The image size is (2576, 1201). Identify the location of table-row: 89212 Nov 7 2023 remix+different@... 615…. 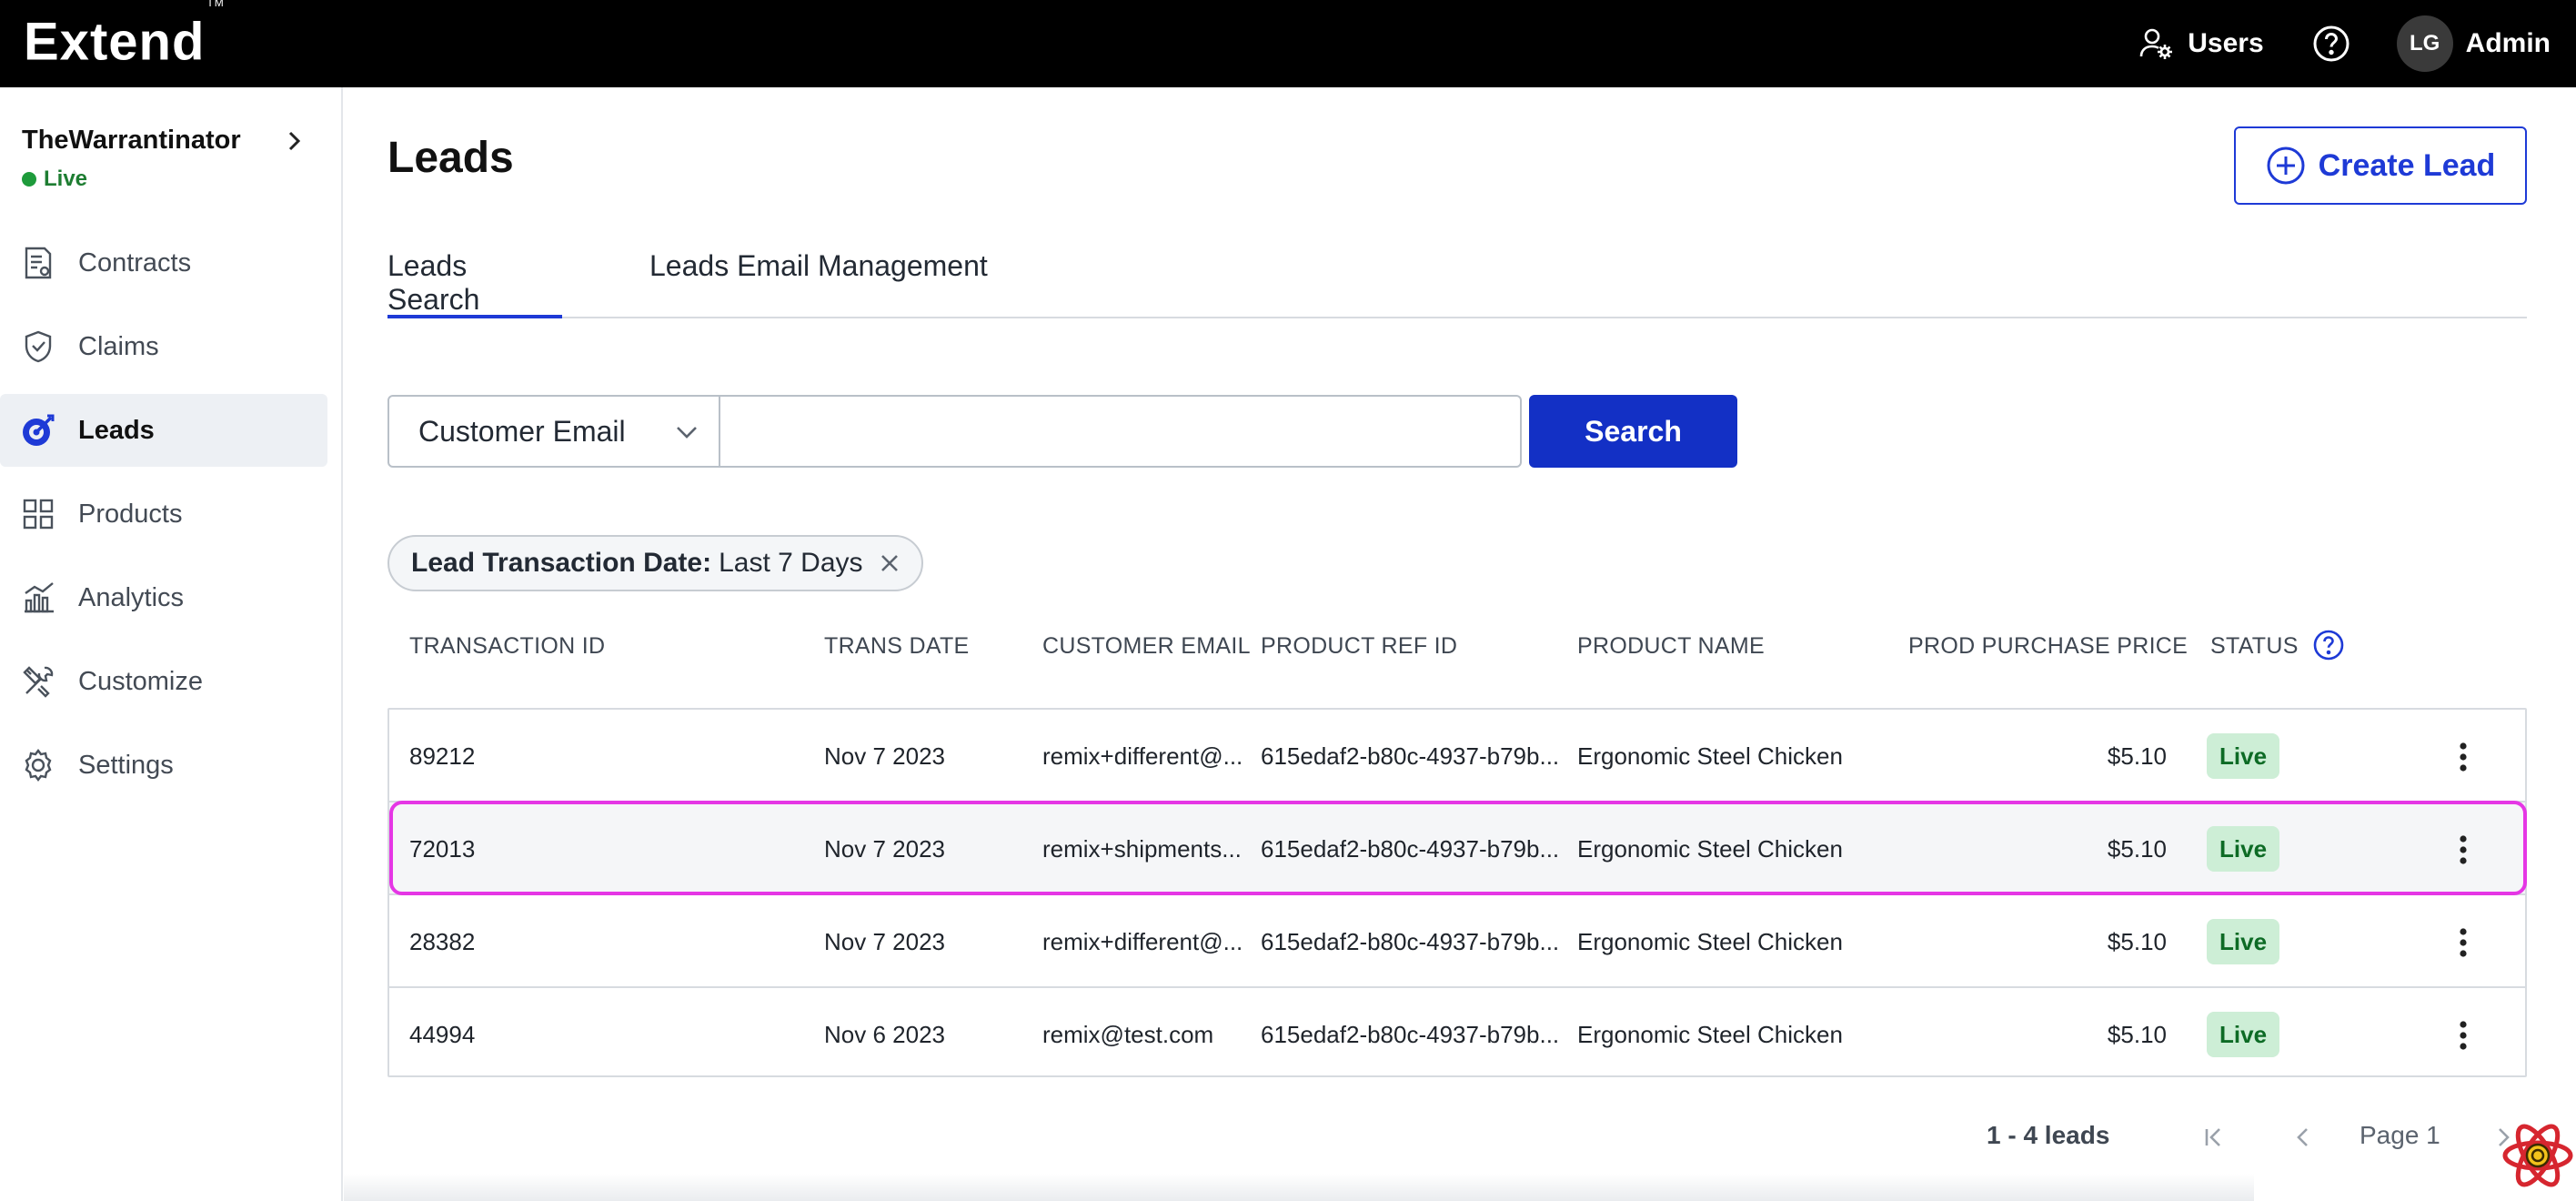
(1457, 756).